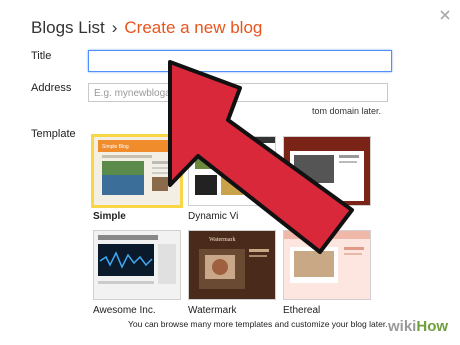 This screenshot has height=345, width=460. I want to click on template-watermark-name: Watermark, so click(212, 310).